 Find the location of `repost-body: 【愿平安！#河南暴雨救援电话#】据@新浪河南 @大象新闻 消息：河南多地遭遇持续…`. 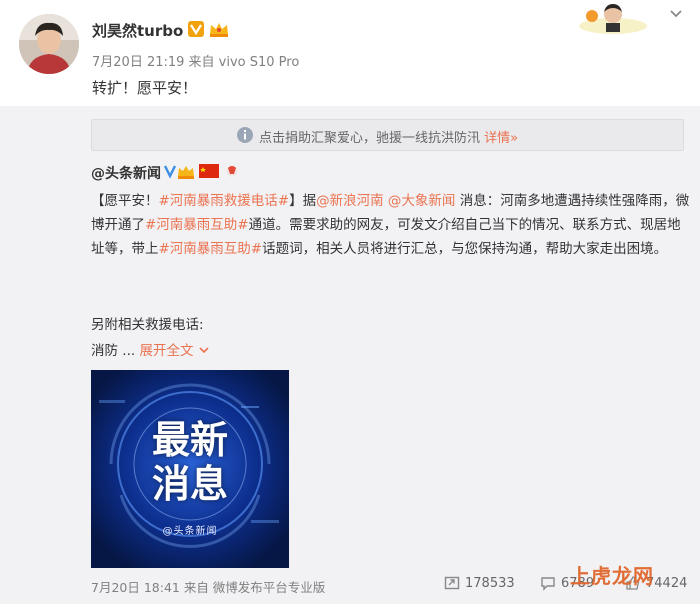

repost-body: 【愿平安！#河南暴雨救援电话#】据@新浪河南 @大象新闻 消息：河南多地遭遇持续… is located at coordinates (391, 225).